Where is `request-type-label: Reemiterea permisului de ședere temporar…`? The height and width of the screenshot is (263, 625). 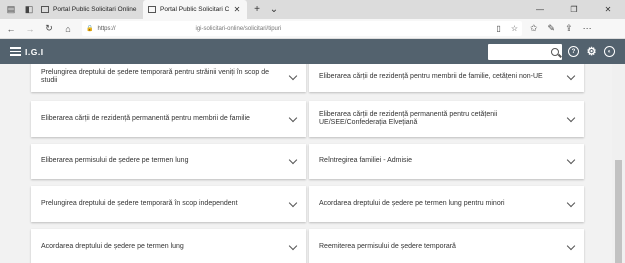 request-type-label: Reemiterea permisului de ședere temporar… is located at coordinates (387, 246).